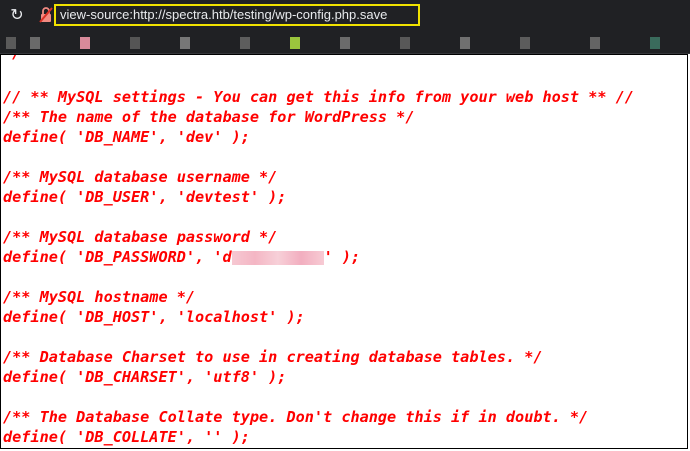 The image size is (690, 451). Describe the element at coordinates (99, 297) in the screenshot. I see `code-line: /** MySQL hostname */` at that location.